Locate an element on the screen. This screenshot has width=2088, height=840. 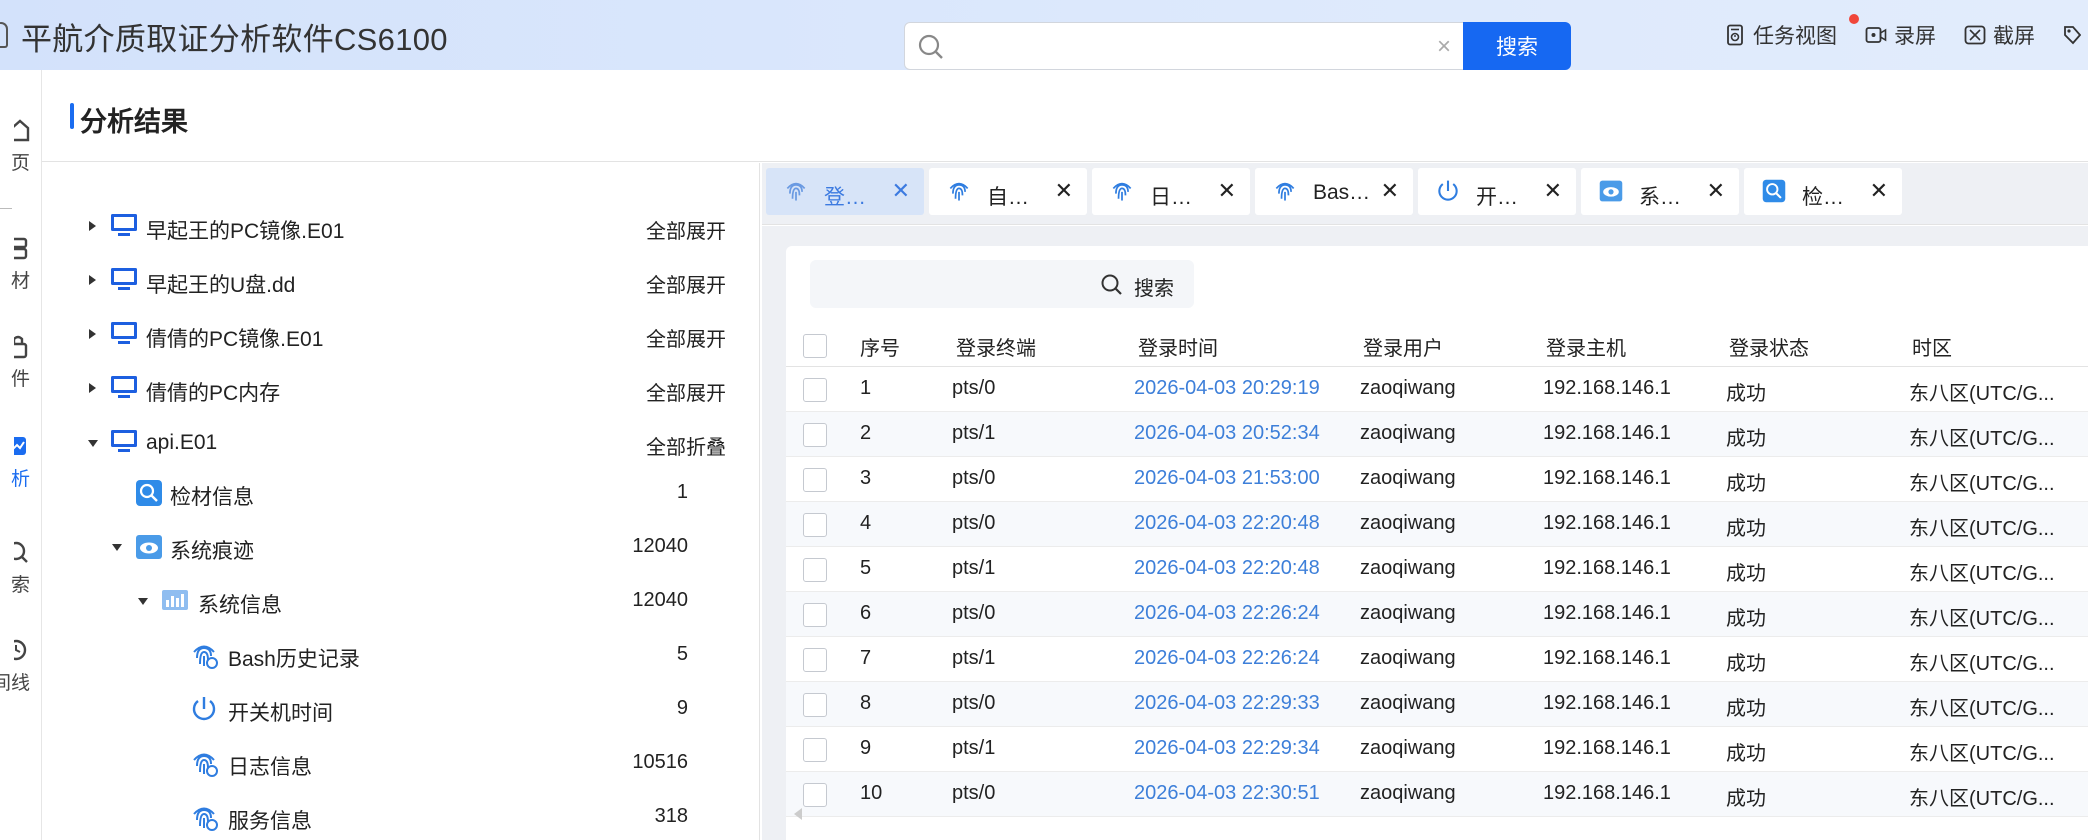
record-screen-button: 录屏 is located at coordinates (1900, 35).